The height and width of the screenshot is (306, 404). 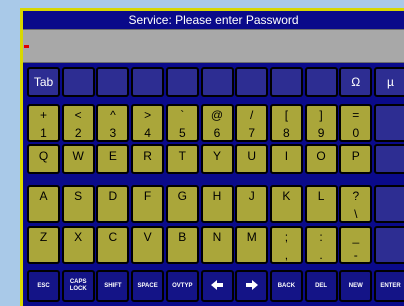 What do you see at coordinates (113, 204) in the screenshot?
I see `key-row3-2: D` at bounding box center [113, 204].